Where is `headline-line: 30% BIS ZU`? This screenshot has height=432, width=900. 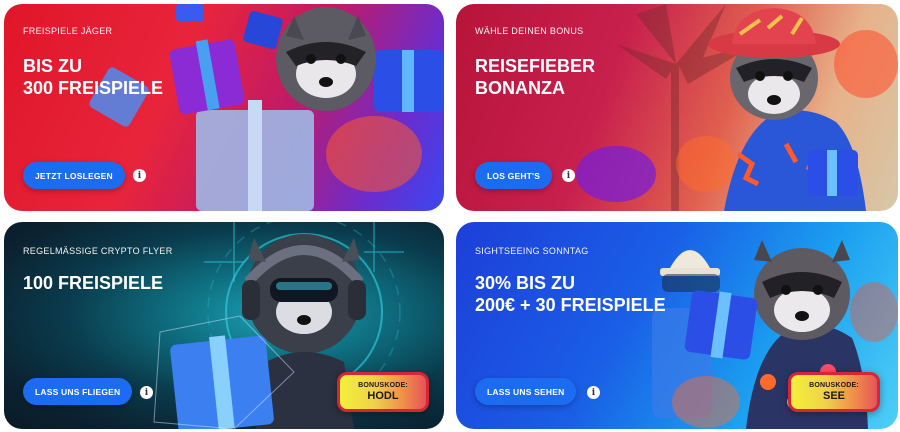 headline-line: 30% BIS ZU is located at coordinates (525, 283).